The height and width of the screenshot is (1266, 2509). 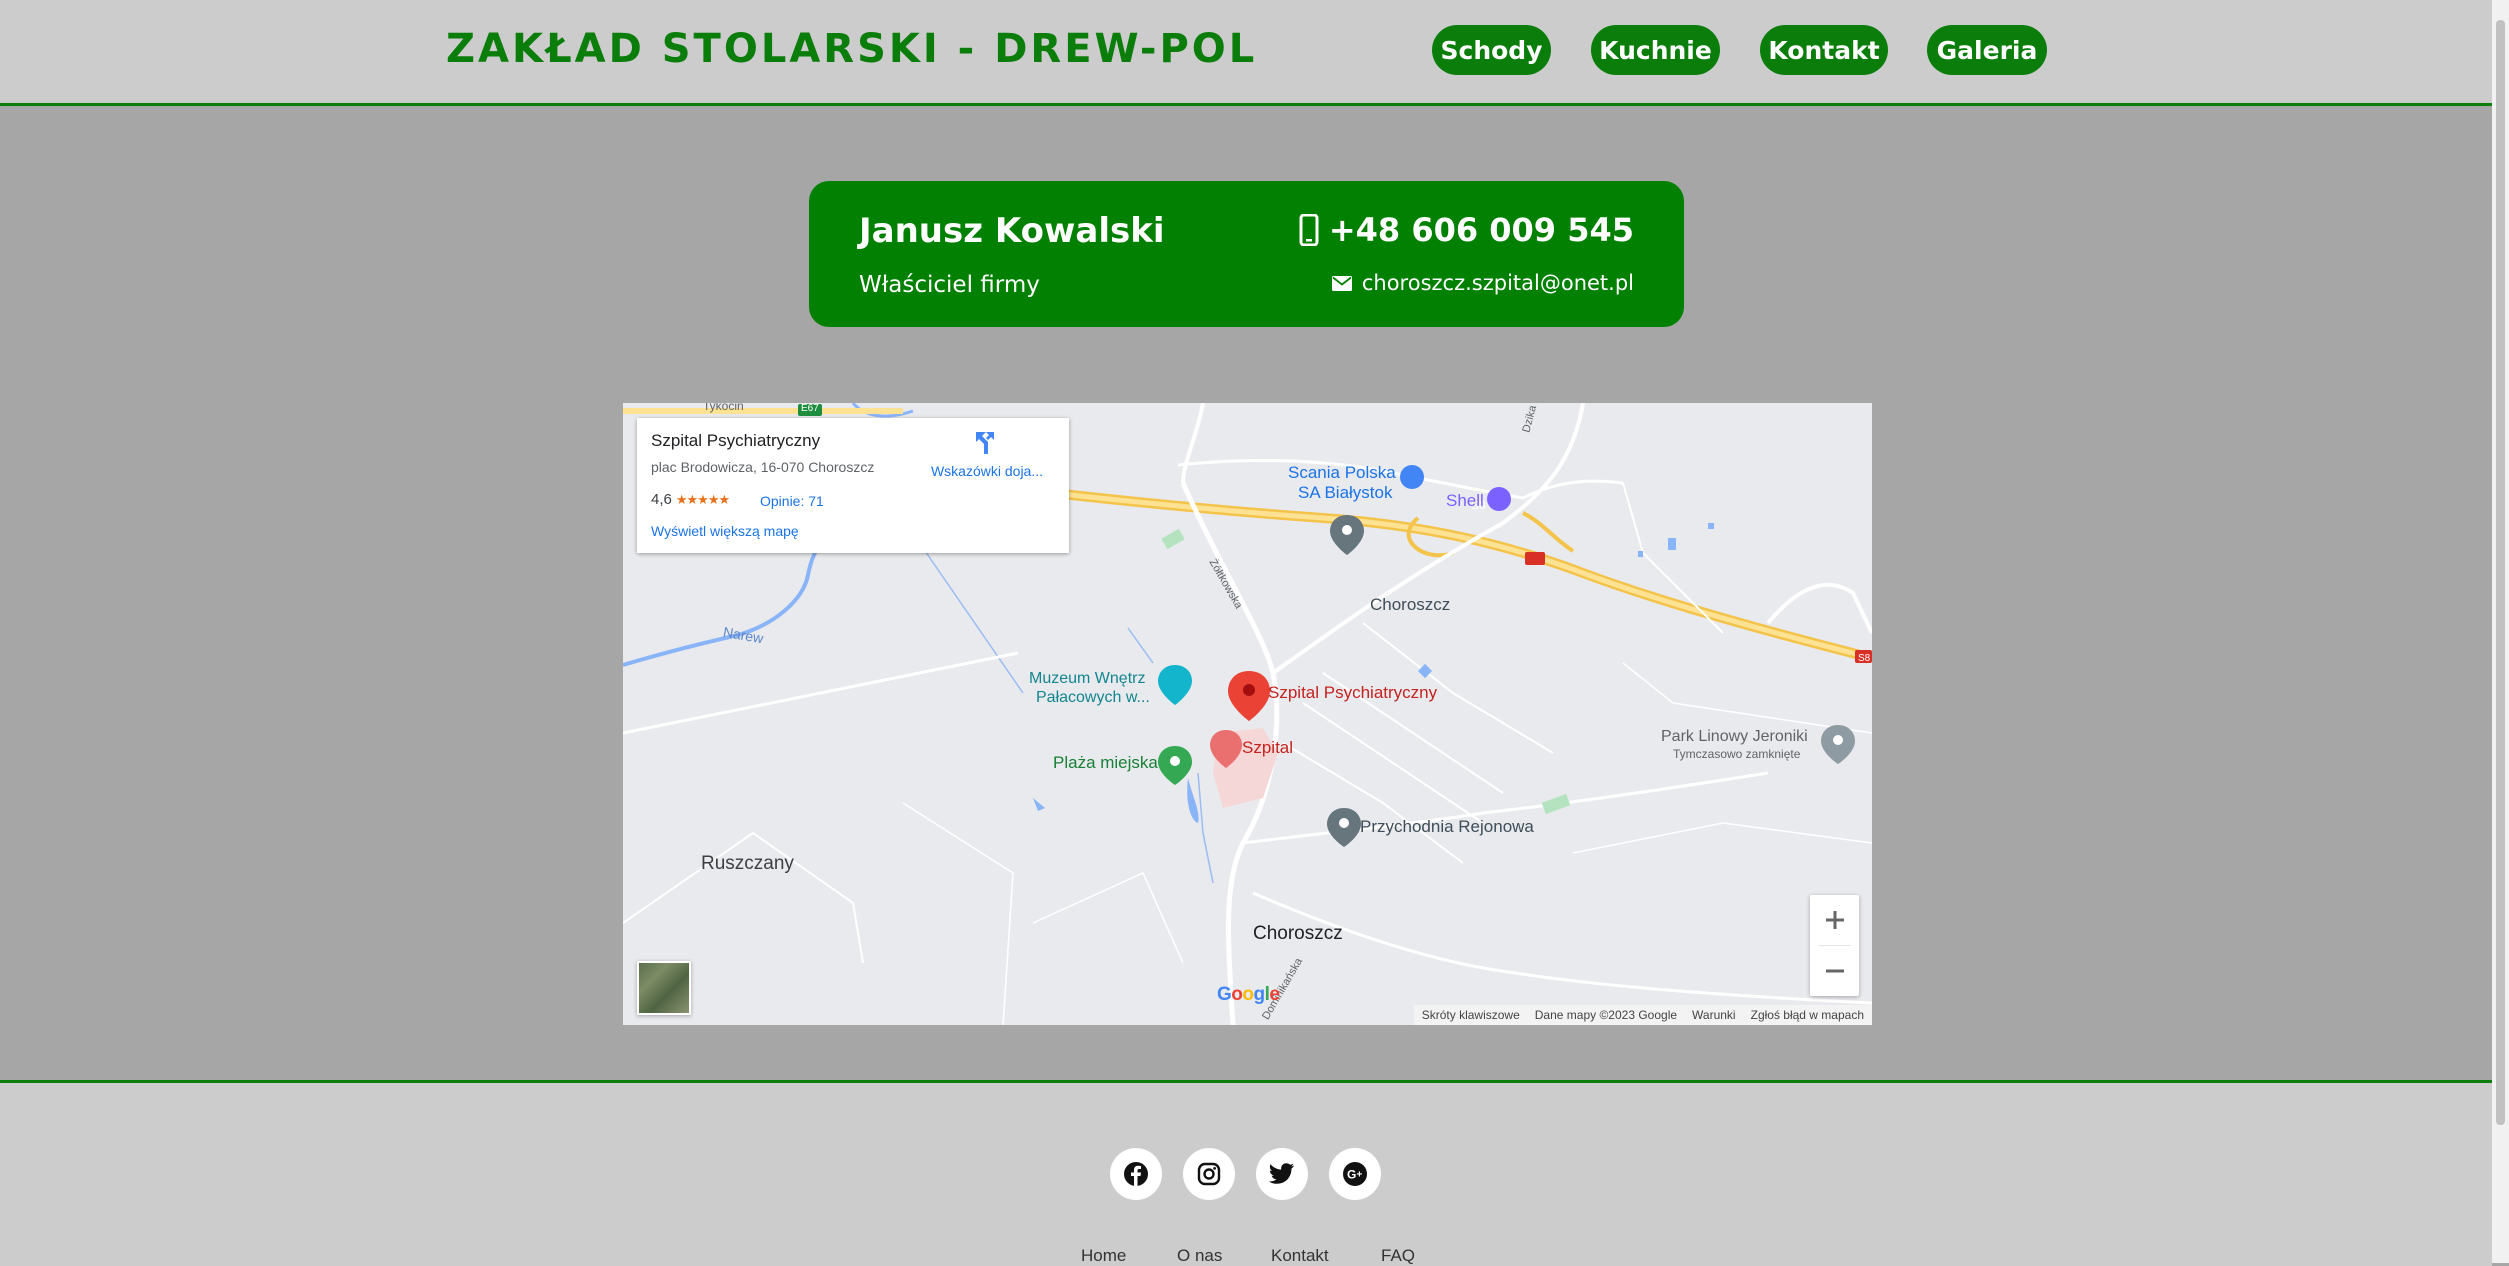 What do you see at coordinates (1105, 762) in the screenshot?
I see `map-label-plaza: Plaża miejska` at bounding box center [1105, 762].